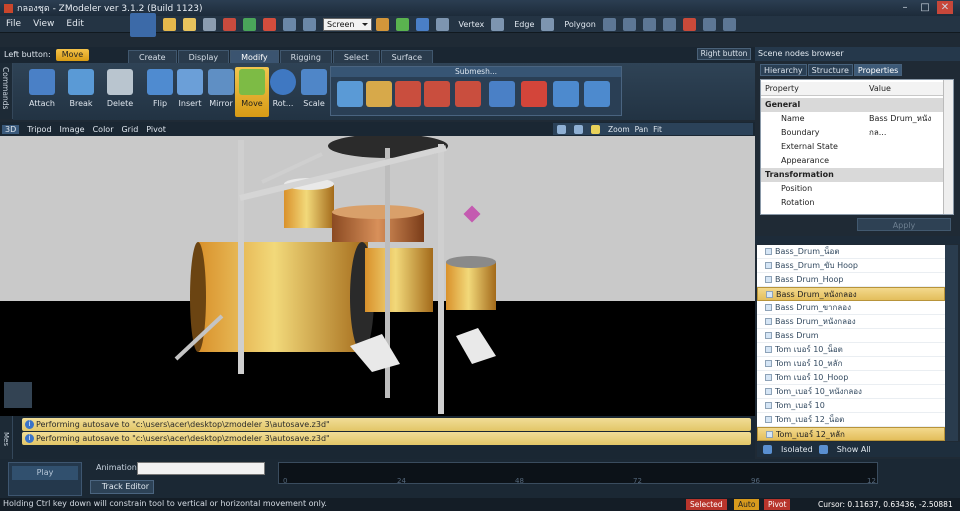 The height and width of the screenshot is (511, 960). What do you see at coordinates (851, 350) in the screenshot?
I see `list-item: Tom เบอร์ 10_น็อต` at bounding box center [851, 350].